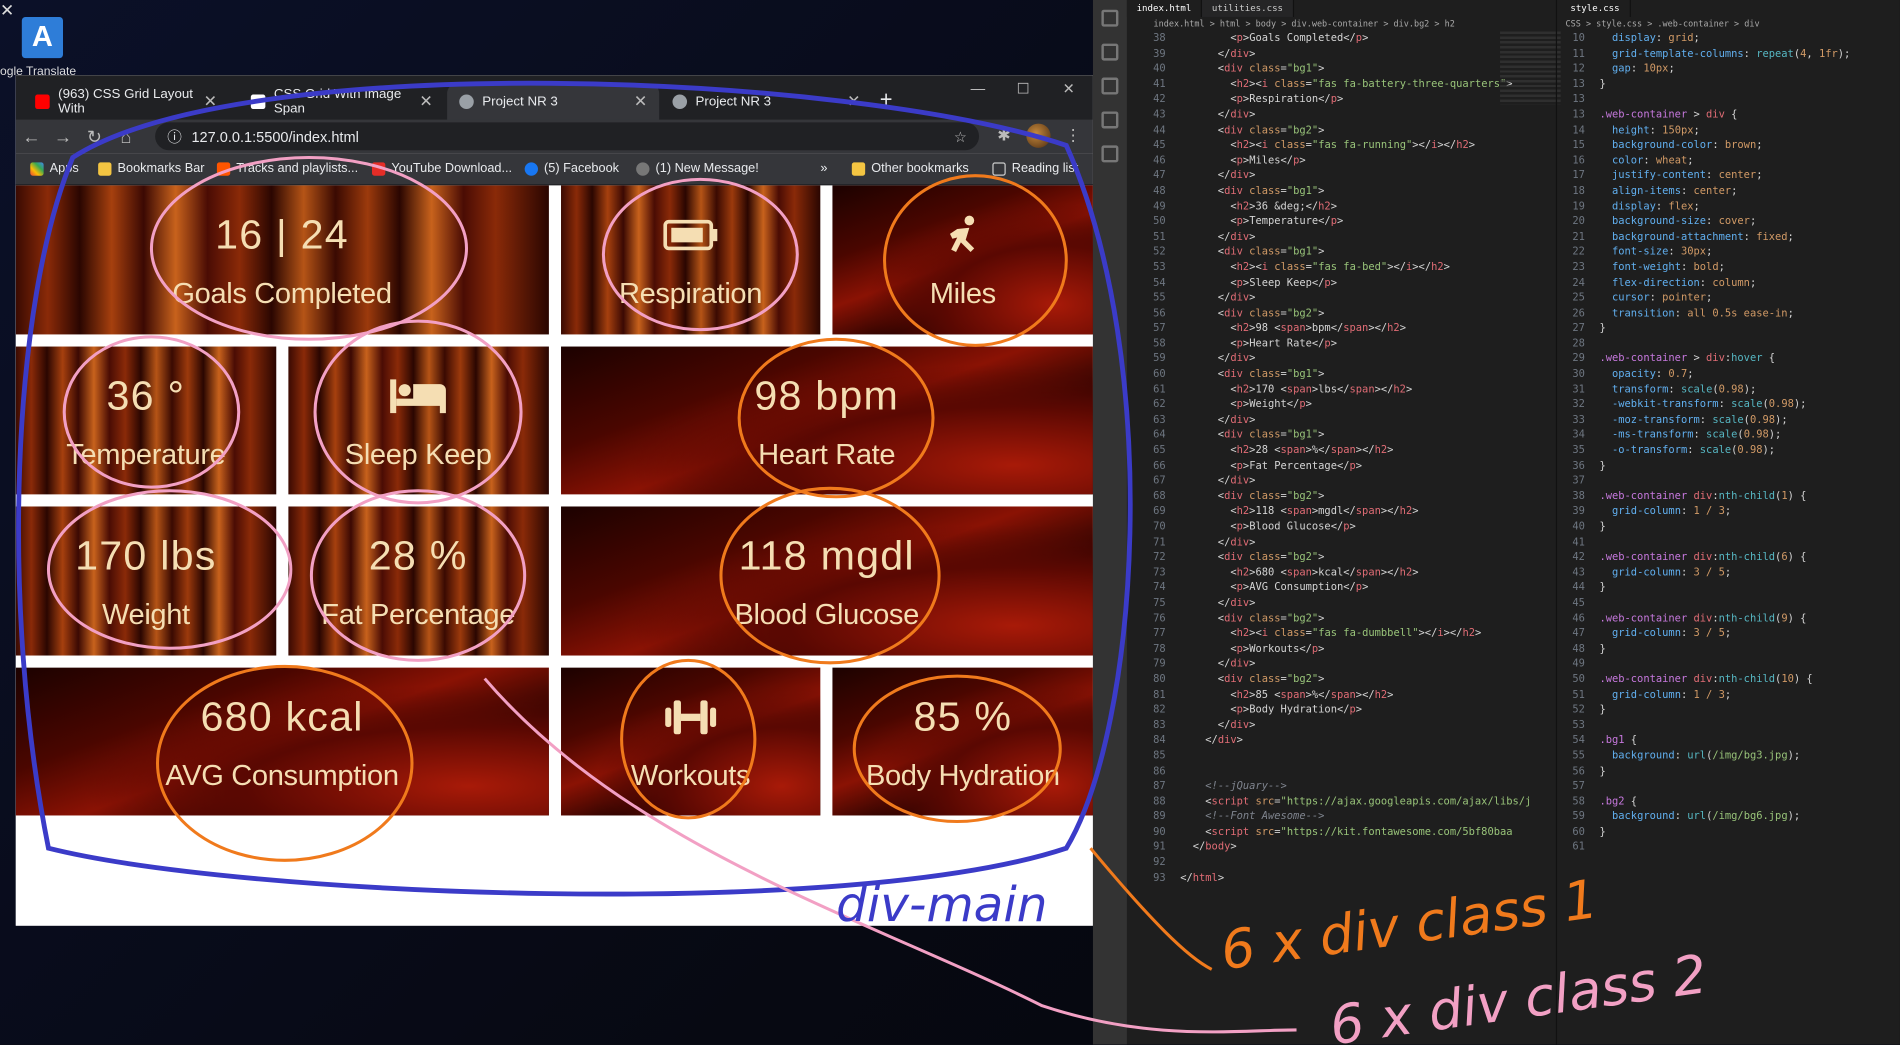  Describe the element at coordinates (1110, 154) in the screenshot. I see `extensions-icon` at that location.